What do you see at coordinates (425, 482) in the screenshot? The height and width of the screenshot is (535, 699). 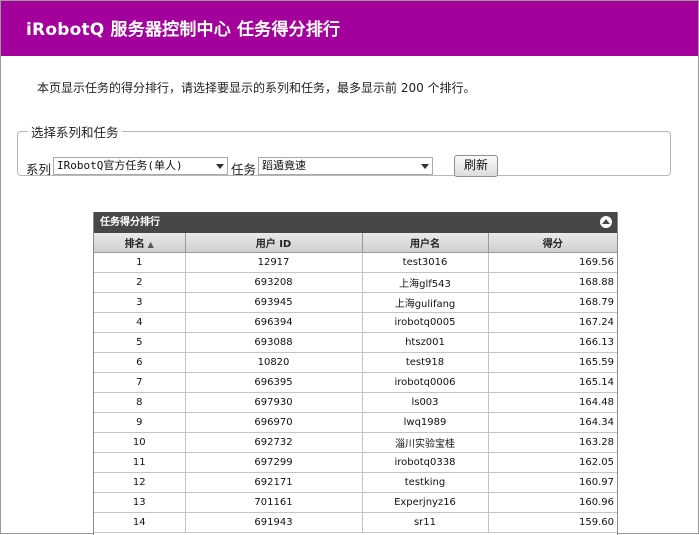 I see `username-cell: testking` at bounding box center [425, 482].